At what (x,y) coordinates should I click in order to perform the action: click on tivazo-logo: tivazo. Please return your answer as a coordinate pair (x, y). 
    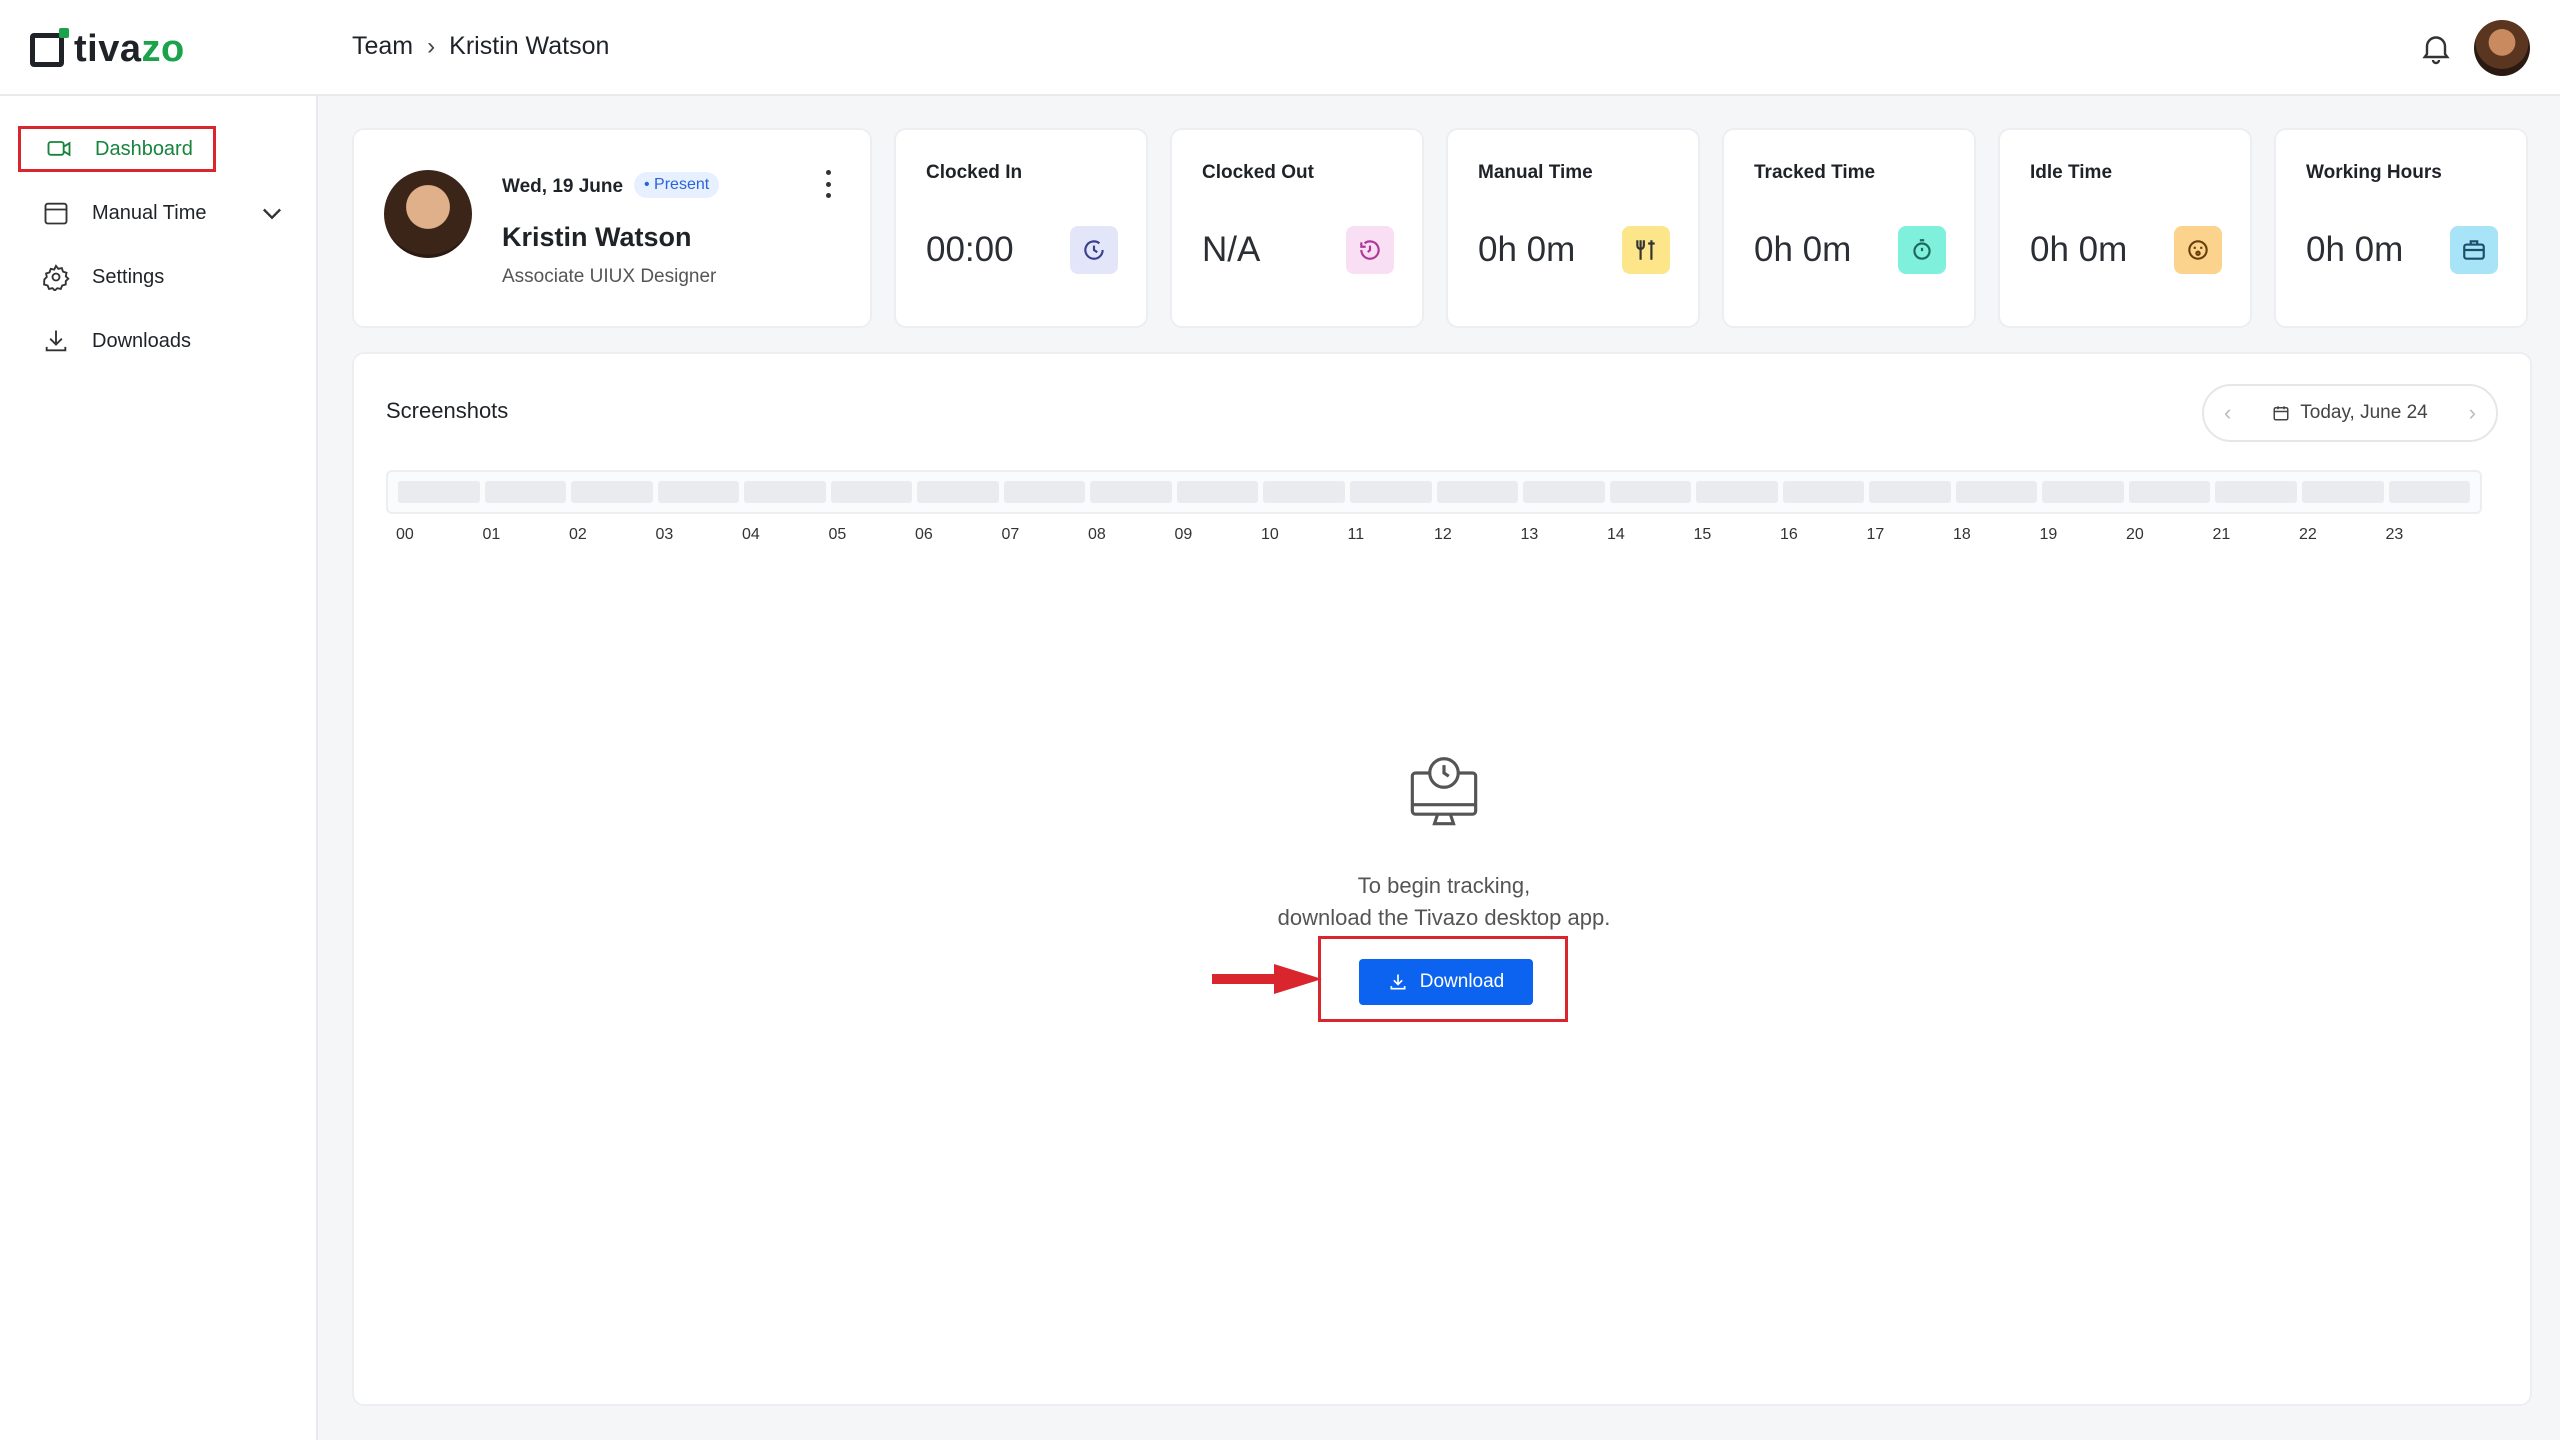
    Looking at the image, I should click on (107, 49).